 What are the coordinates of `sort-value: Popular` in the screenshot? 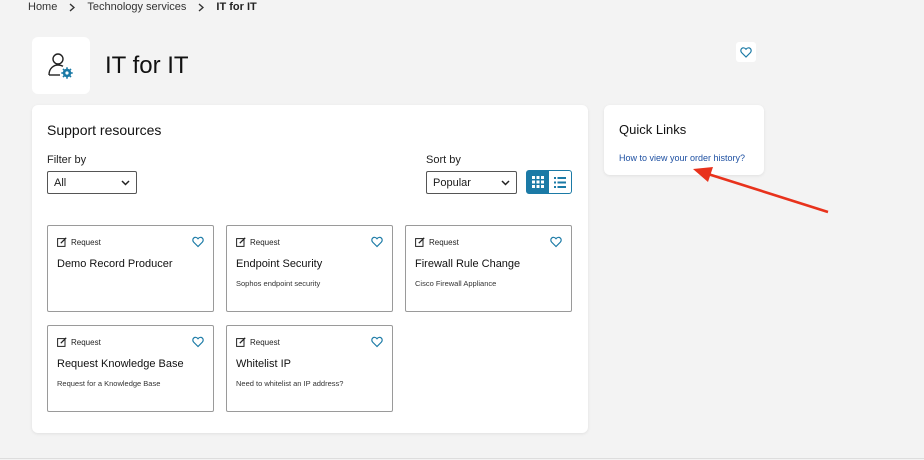 It's located at (452, 182).